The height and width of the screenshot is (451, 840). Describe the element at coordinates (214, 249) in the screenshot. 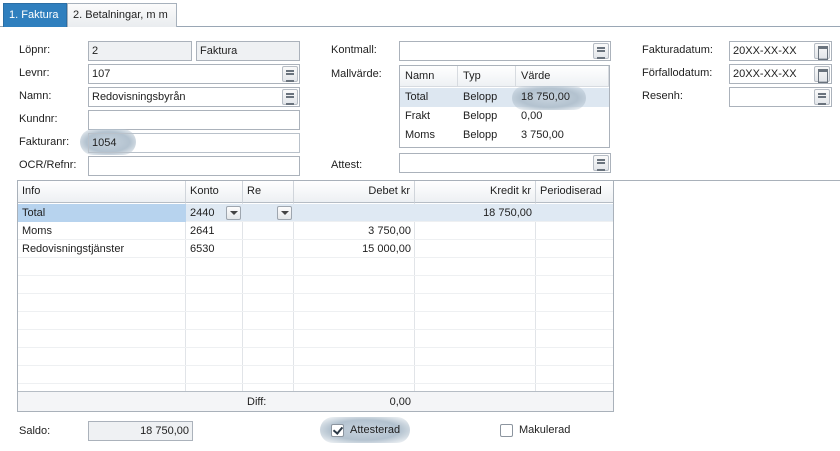

I see `grid-cell-konto: 6530` at that location.